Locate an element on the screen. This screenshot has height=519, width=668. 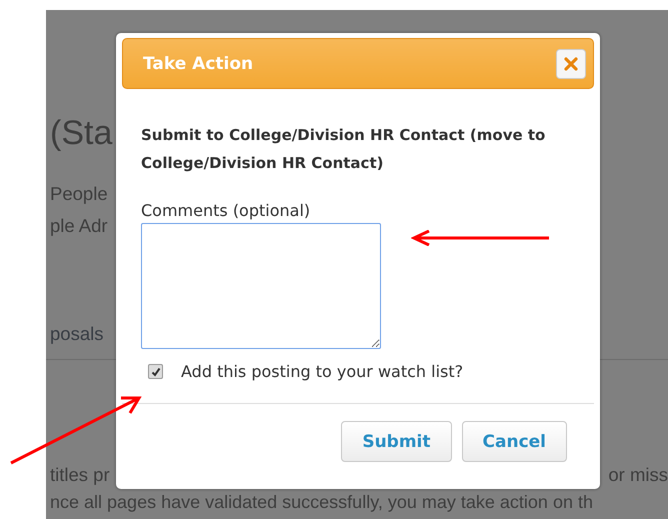
dialog-title: Take Action is located at coordinates (198, 64).